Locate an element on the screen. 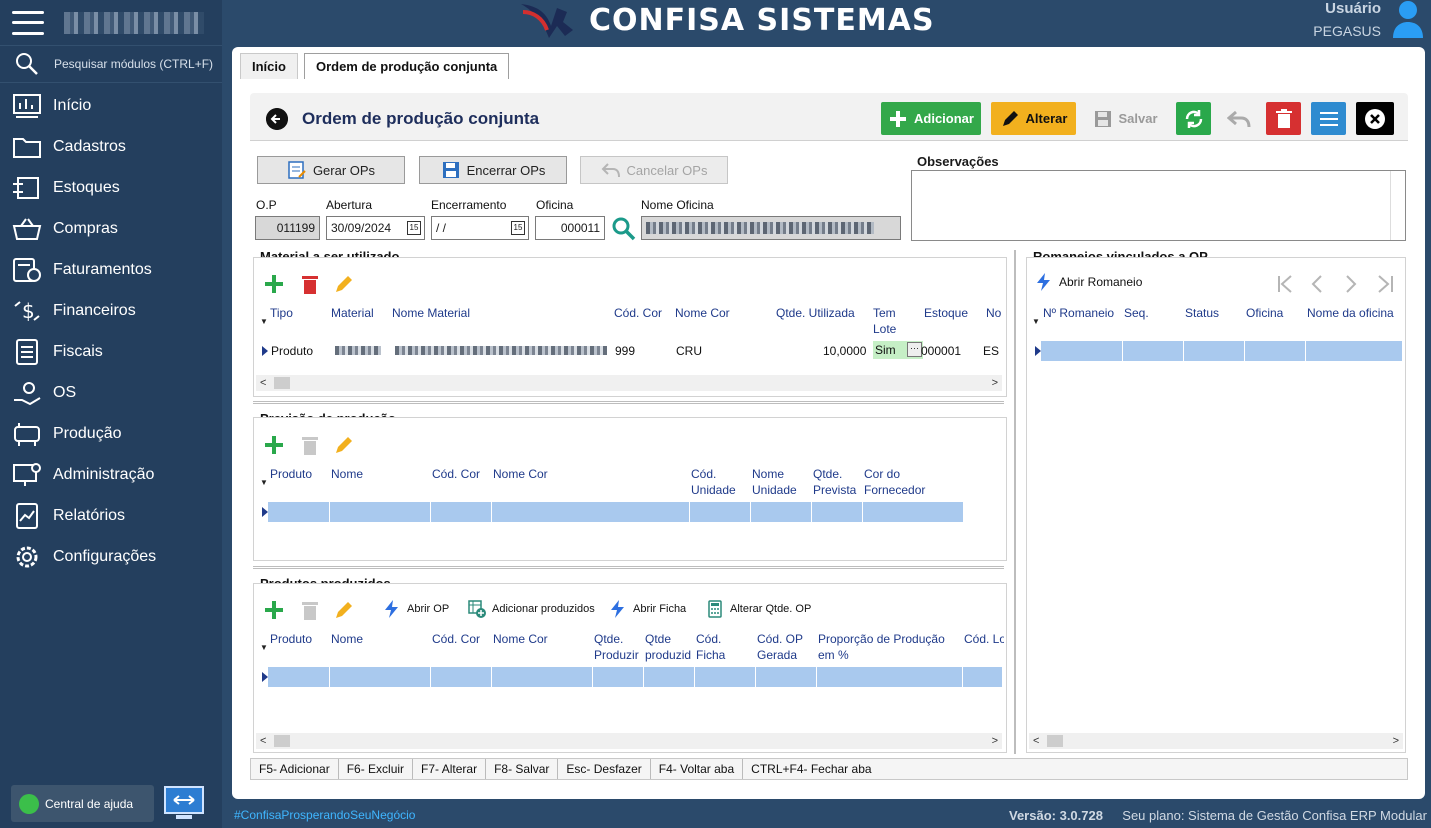 The image size is (1431, 828). col-qtde-produzid: Qtde produzid is located at coordinates (670, 647).